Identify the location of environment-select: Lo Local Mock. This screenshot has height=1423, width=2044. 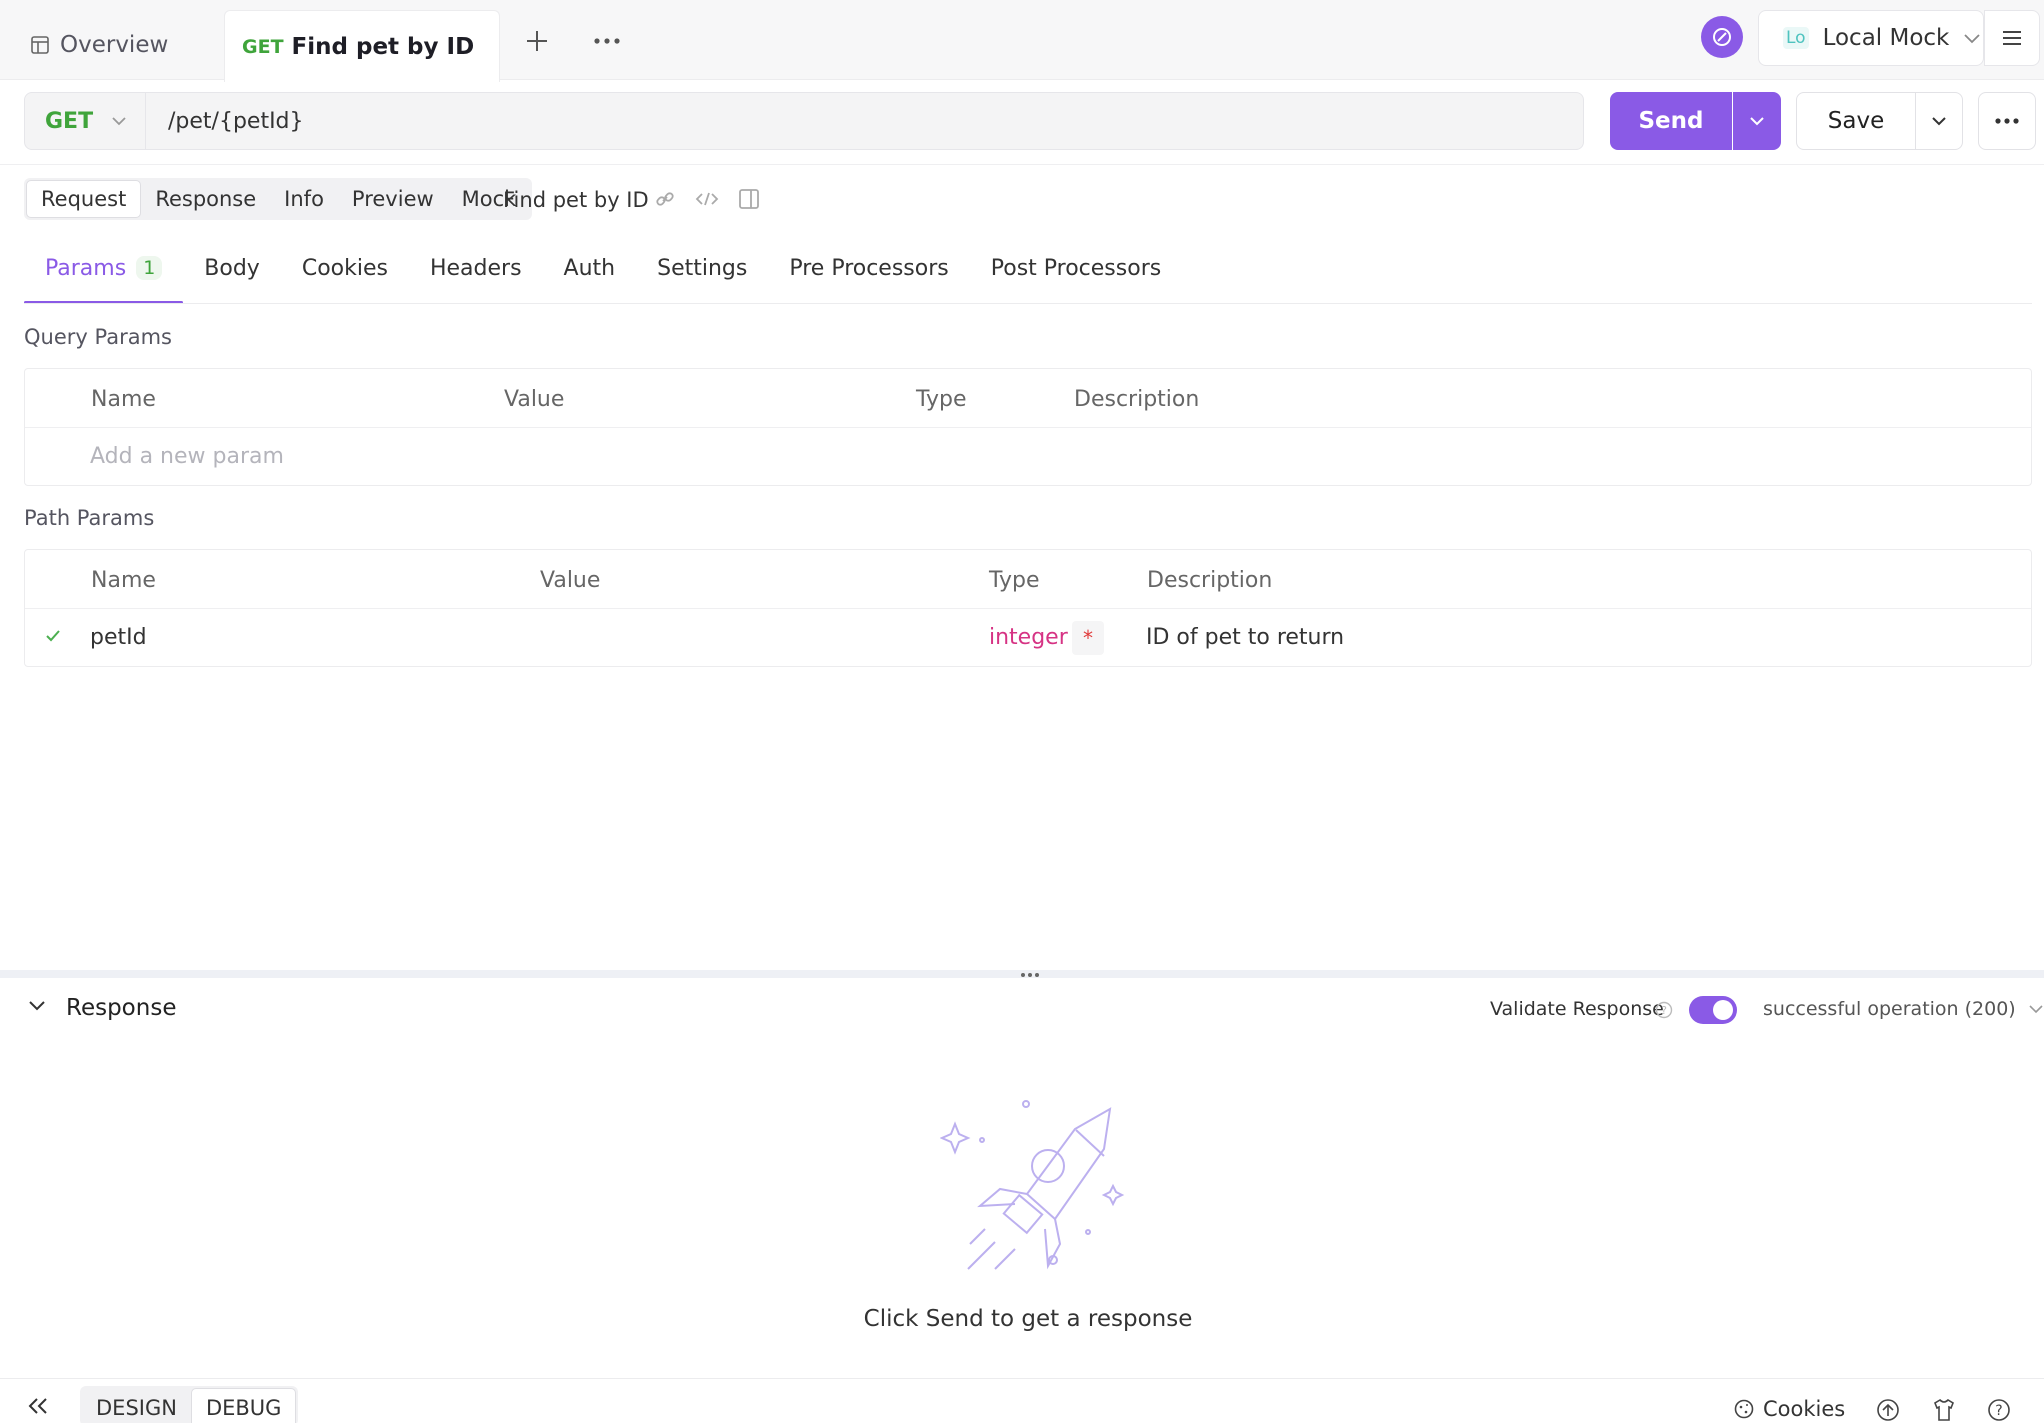
(1871, 38).